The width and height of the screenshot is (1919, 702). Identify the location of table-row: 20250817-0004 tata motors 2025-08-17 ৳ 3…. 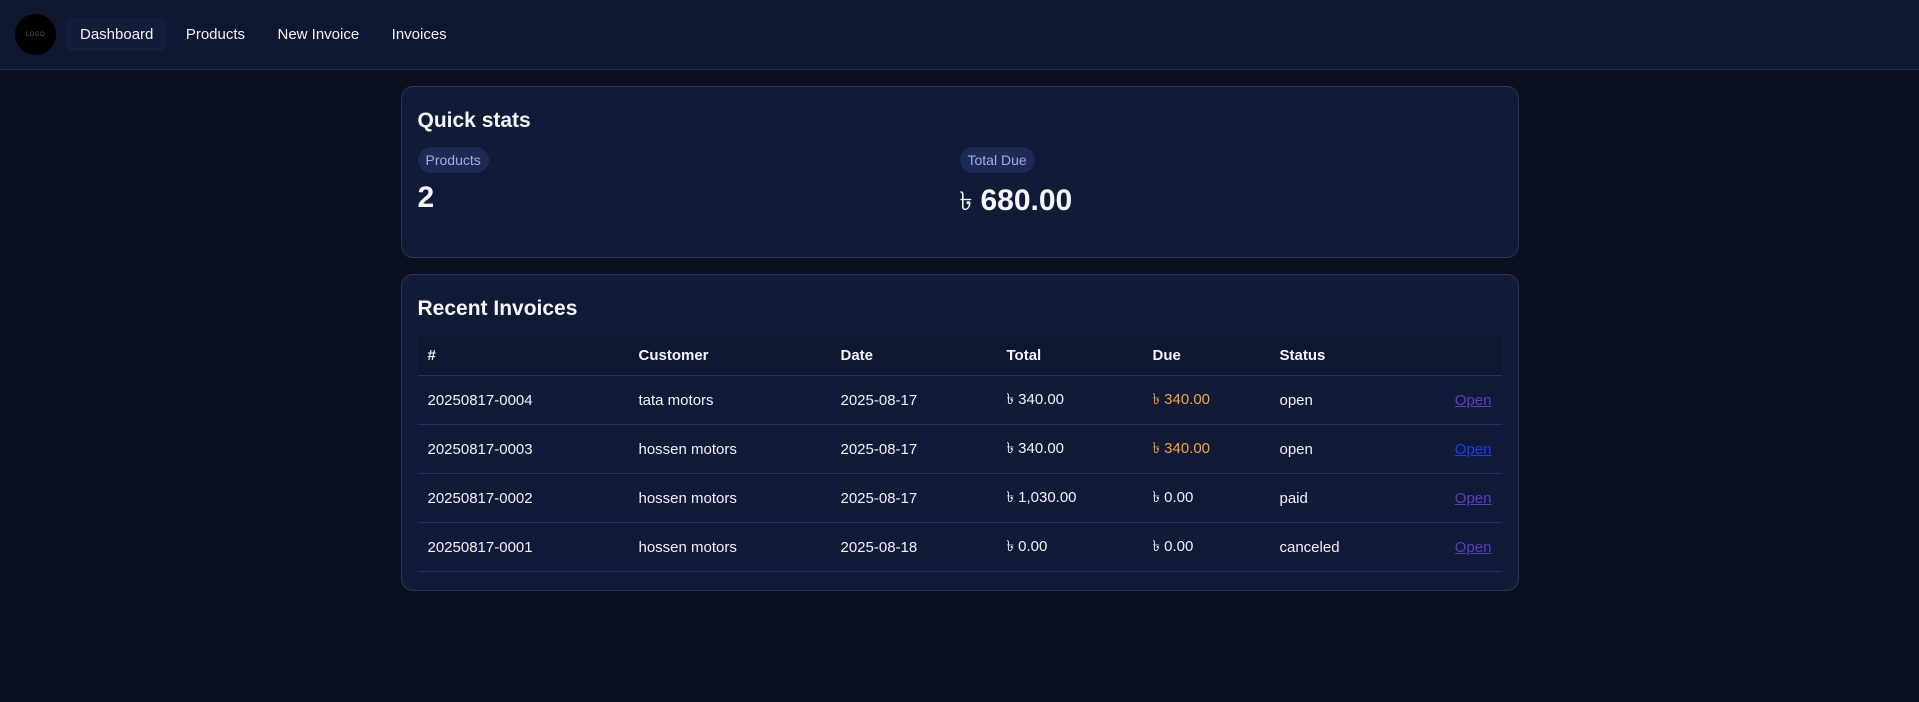
(959, 400).